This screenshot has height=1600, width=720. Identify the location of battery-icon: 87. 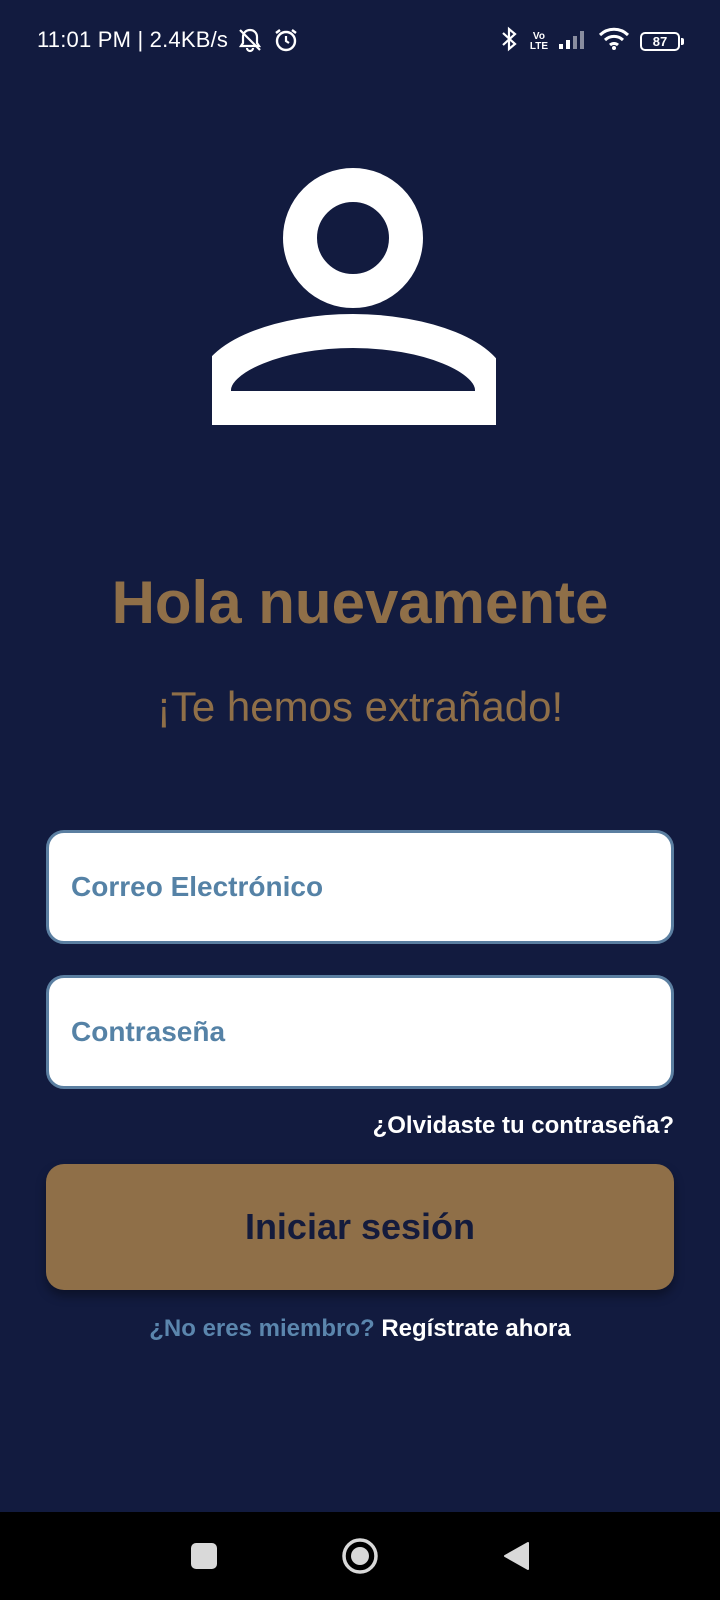
(662, 41).